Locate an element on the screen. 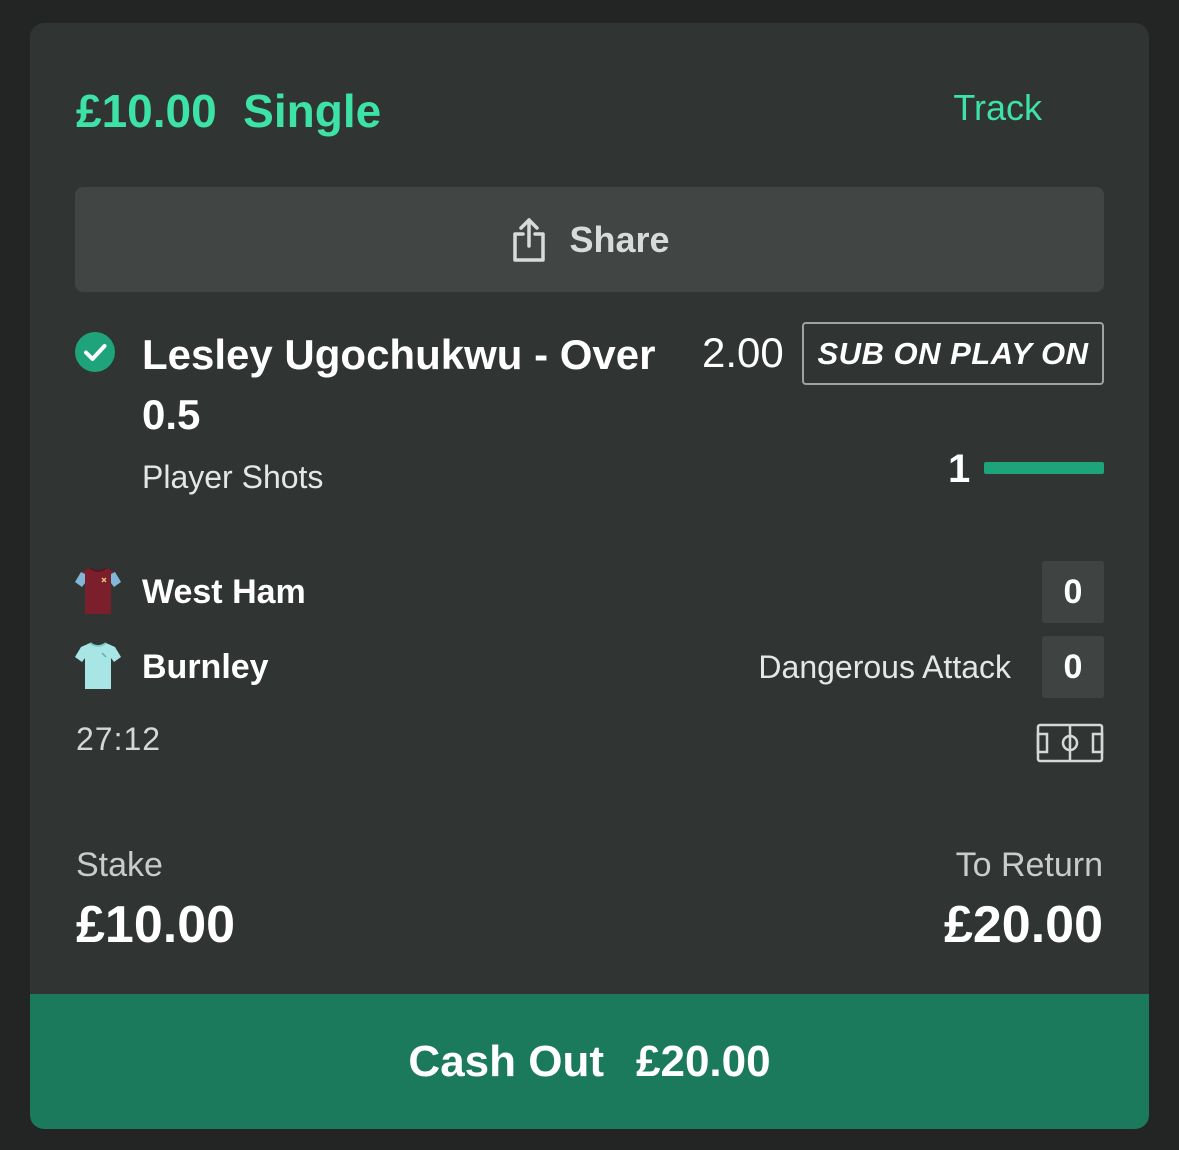 This screenshot has width=1179, height=1150. progress-fill is located at coordinates (1044, 468).